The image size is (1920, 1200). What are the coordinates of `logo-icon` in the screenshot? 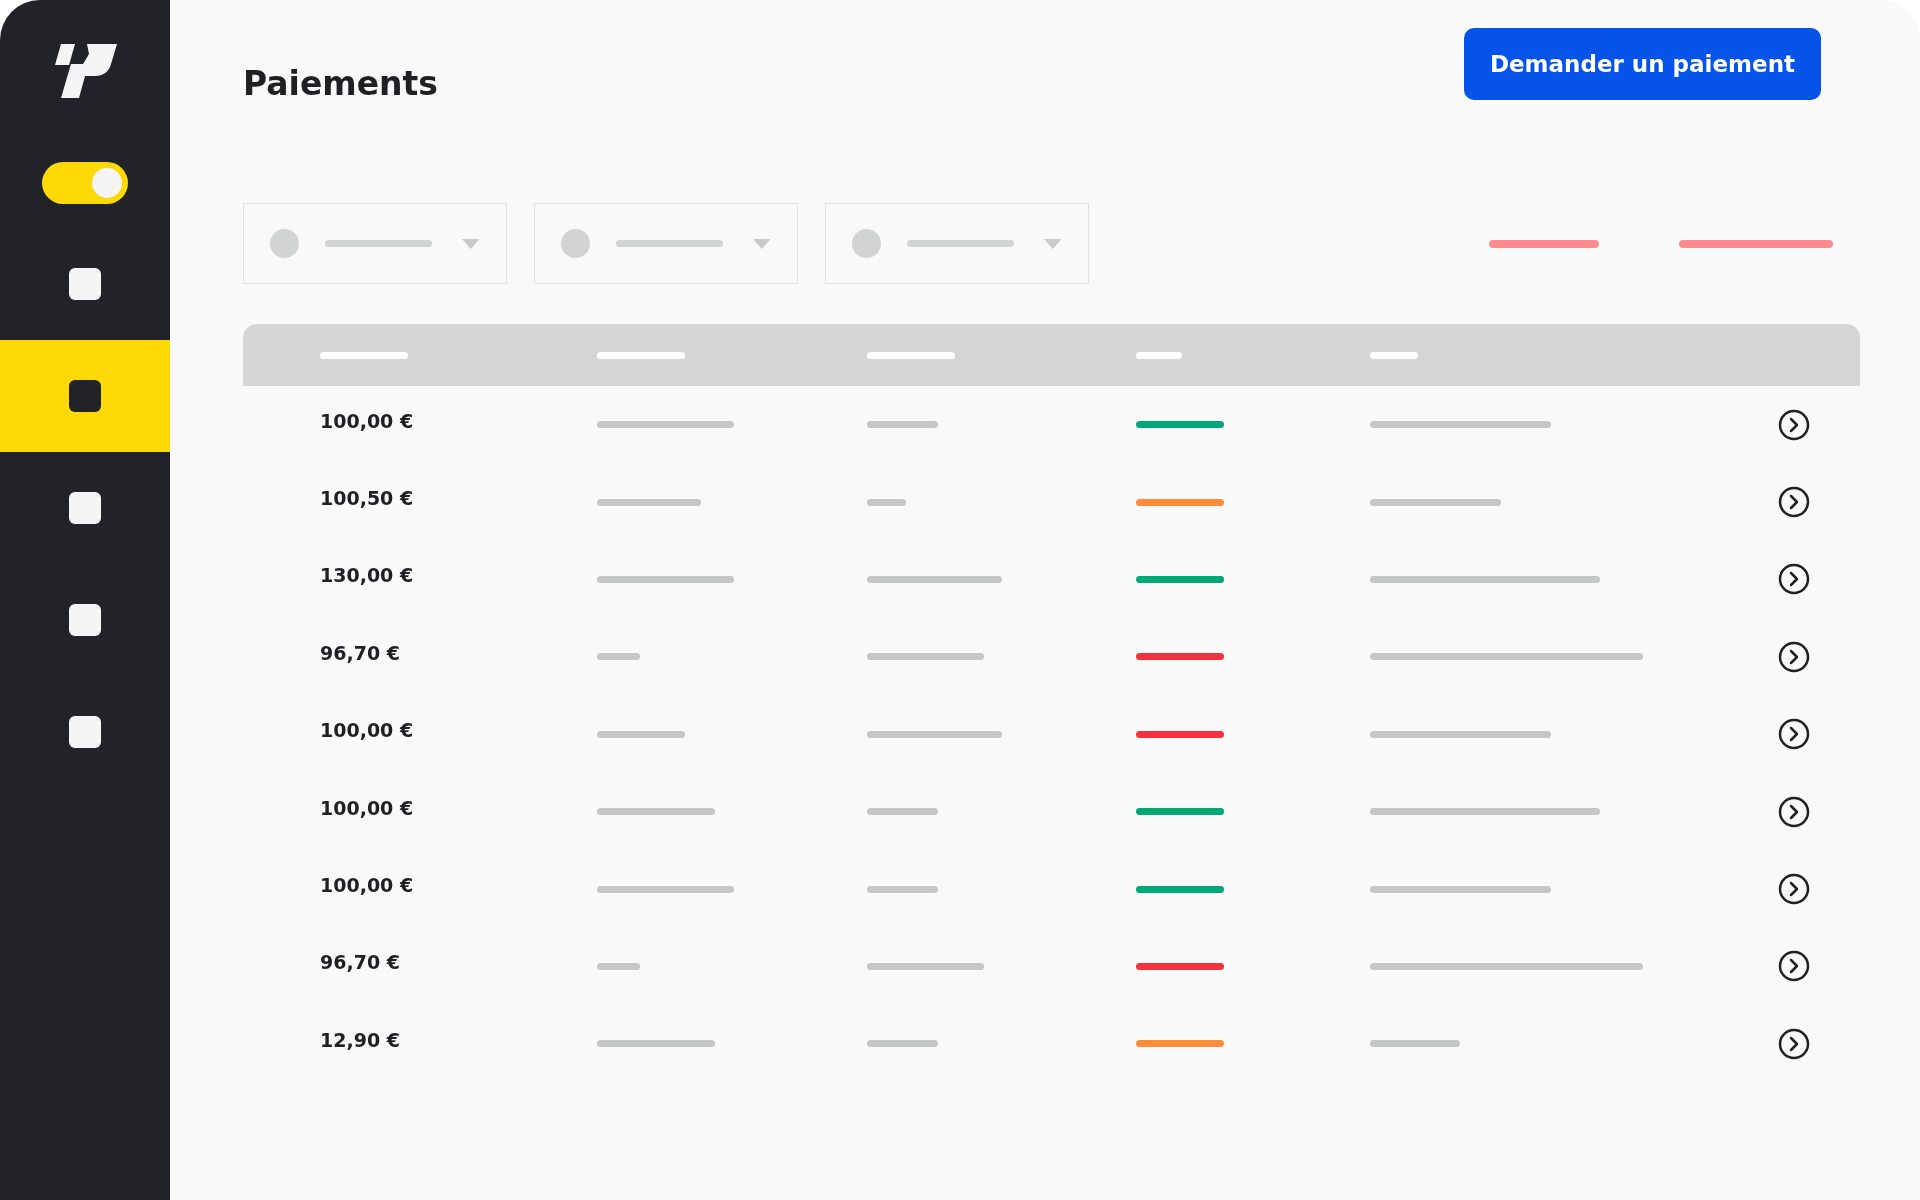 It's located at (85, 71).